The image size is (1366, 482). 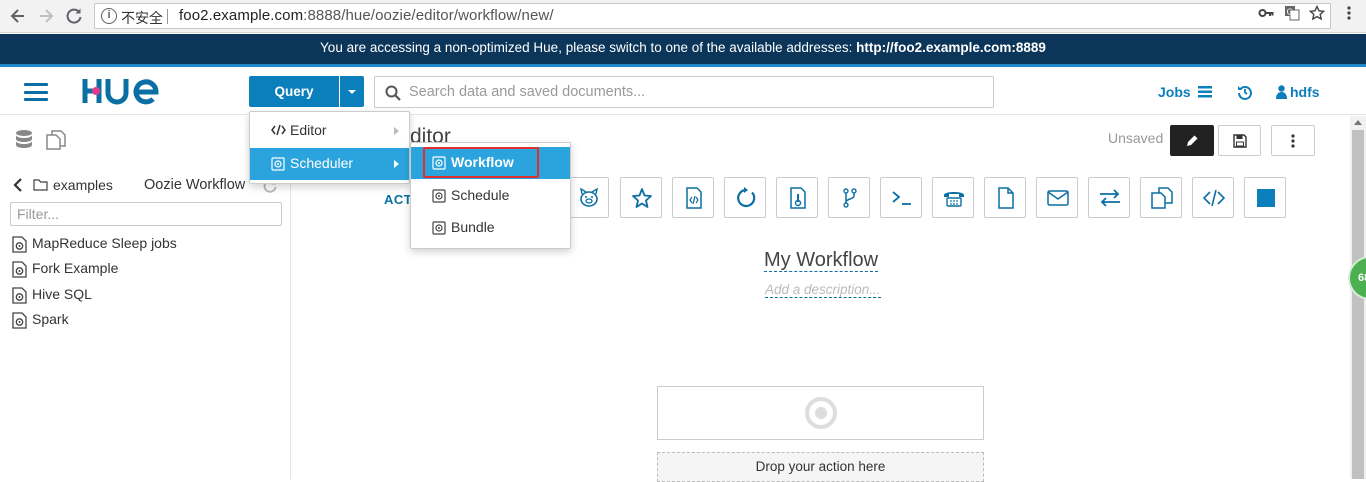 What do you see at coordinates (1245, 92) in the screenshot?
I see `history-icon` at bounding box center [1245, 92].